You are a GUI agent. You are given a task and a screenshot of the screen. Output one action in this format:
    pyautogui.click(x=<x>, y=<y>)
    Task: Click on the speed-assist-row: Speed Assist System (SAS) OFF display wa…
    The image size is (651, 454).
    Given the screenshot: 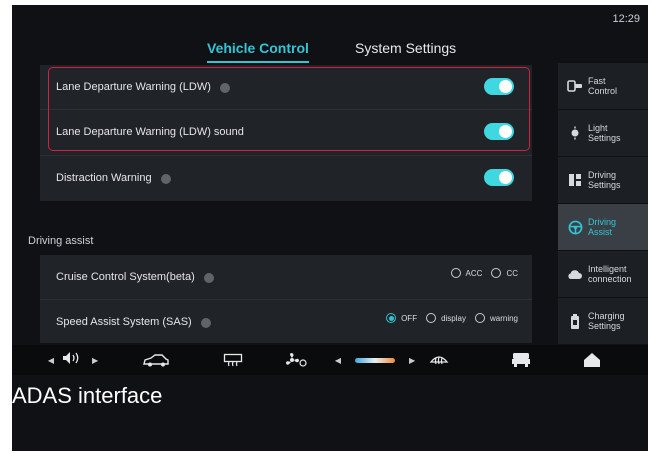 What is the action you would take?
    pyautogui.click(x=286, y=322)
    